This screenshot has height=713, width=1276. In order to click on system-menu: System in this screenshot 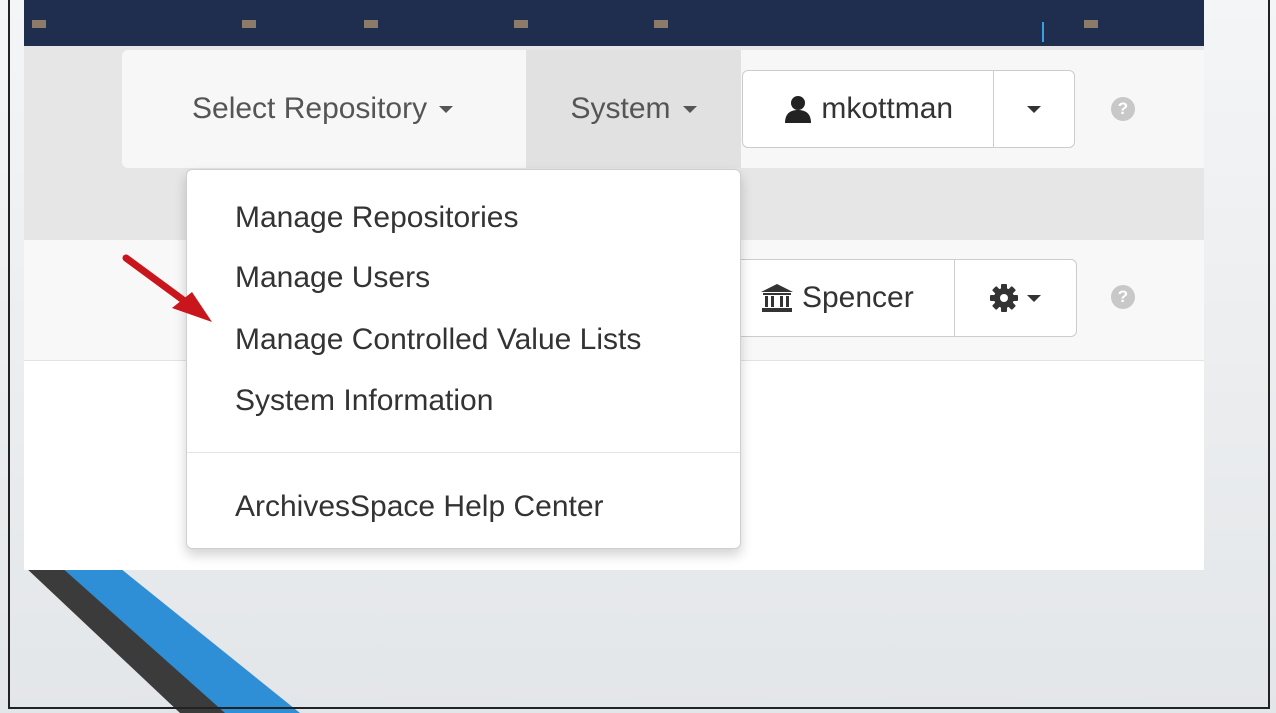, I will do `click(633, 109)`.